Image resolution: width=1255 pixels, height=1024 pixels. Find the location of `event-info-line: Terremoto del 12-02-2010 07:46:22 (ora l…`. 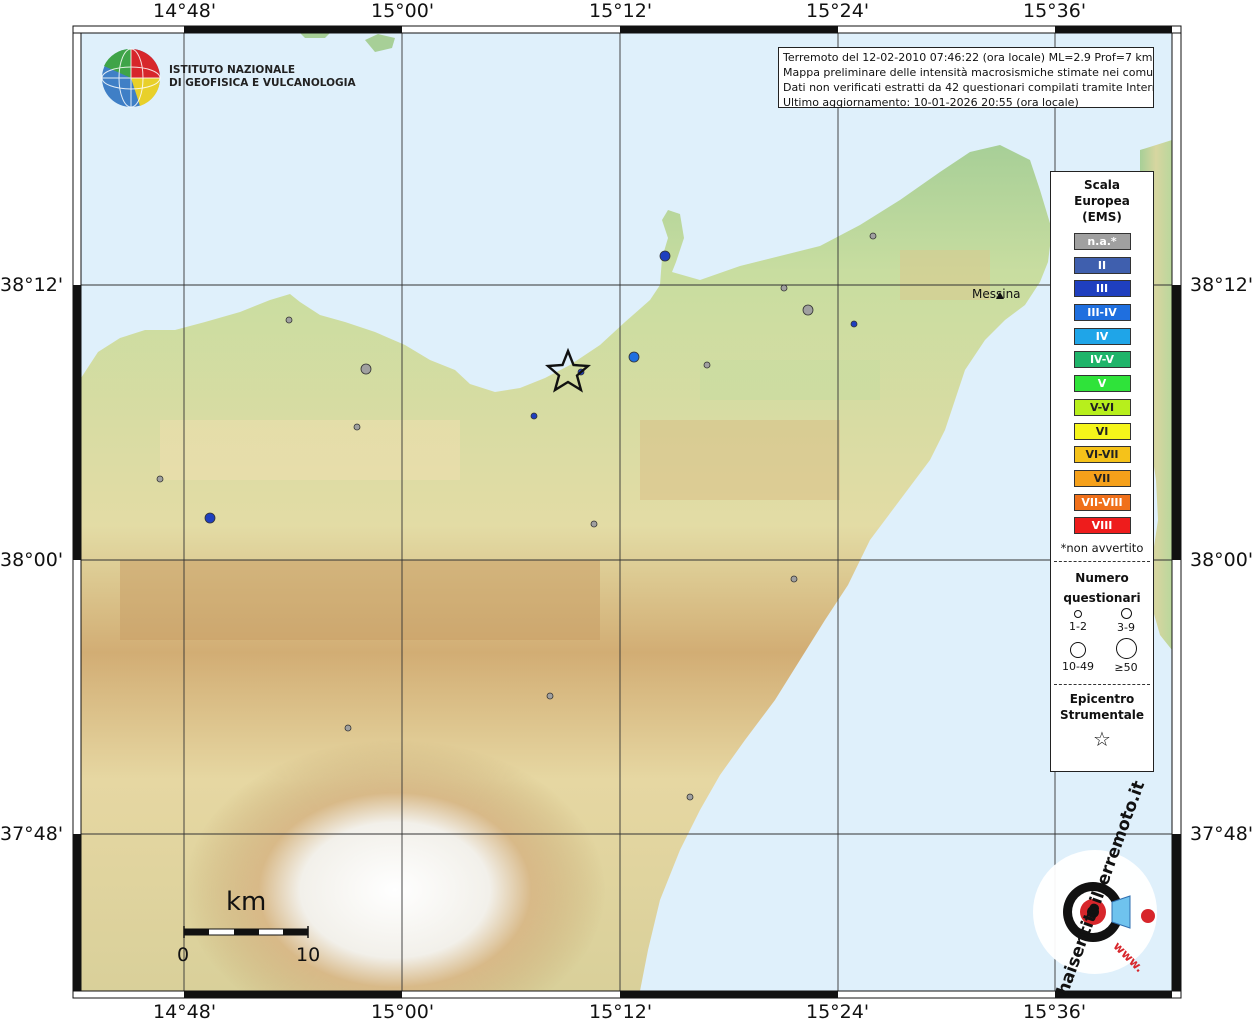

event-info-line: Terremoto del 12-02-2010 07:46:22 (ora l… is located at coordinates (968, 57).